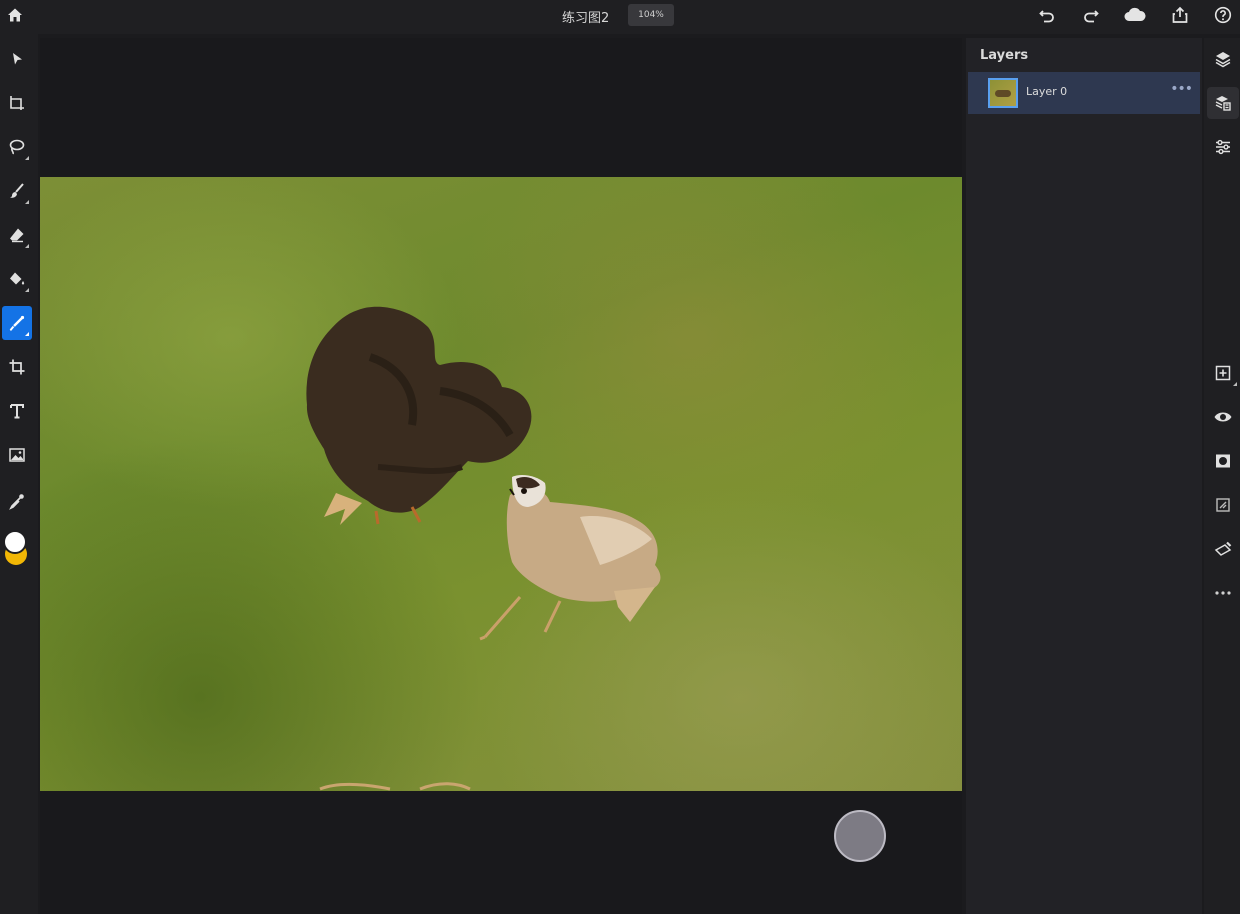 The image size is (1240, 914). I want to click on layer-mask-button, so click(1223, 461).